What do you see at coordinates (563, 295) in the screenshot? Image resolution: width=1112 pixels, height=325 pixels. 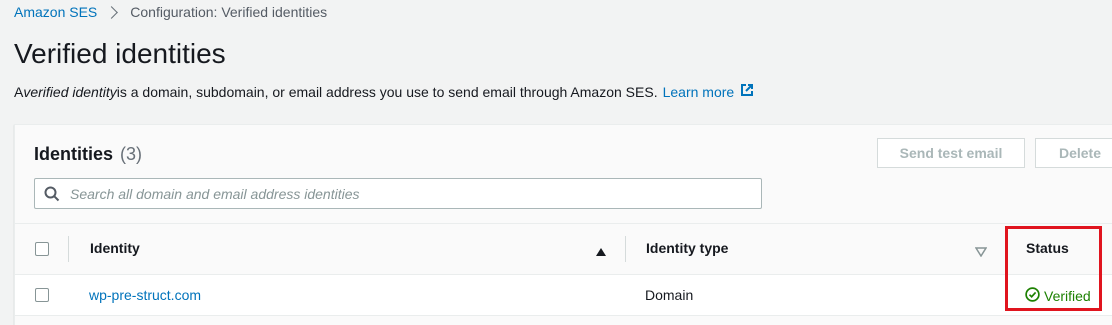 I see `table-row: wp-pre-struct.com Domain Verified` at bounding box center [563, 295].